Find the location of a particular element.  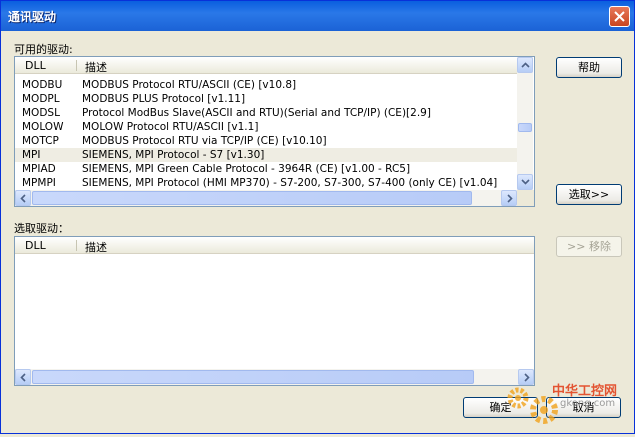

close-icon is located at coordinates (619, 16).